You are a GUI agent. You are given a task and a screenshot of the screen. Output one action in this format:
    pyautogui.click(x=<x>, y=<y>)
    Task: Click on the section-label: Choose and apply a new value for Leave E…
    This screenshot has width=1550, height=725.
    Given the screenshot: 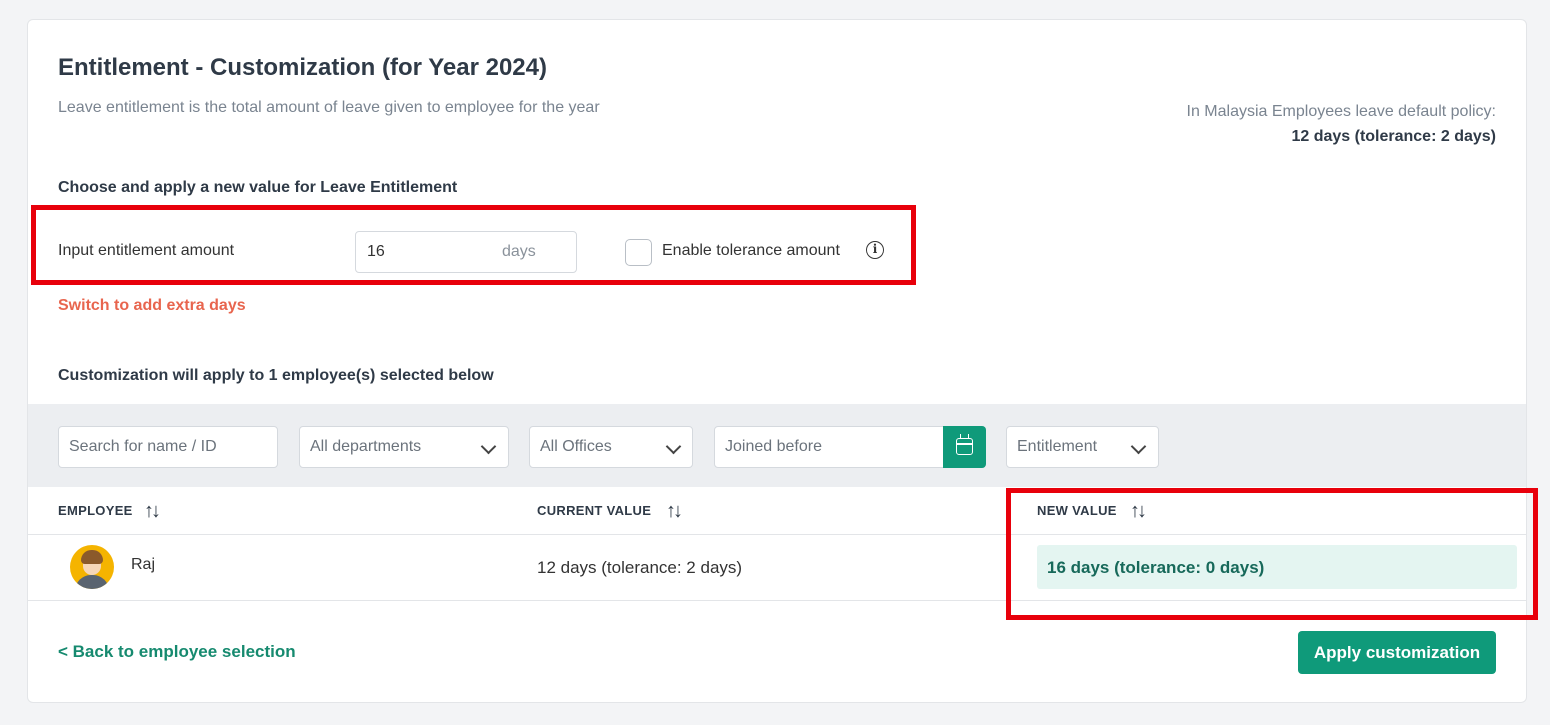 What is the action you would take?
    pyautogui.click(x=258, y=187)
    